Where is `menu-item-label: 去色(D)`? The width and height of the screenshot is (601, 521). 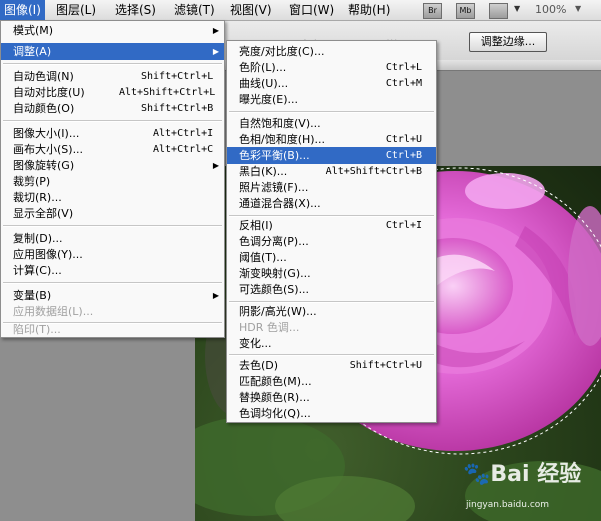 menu-item-label: 去色(D) is located at coordinates (259, 365).